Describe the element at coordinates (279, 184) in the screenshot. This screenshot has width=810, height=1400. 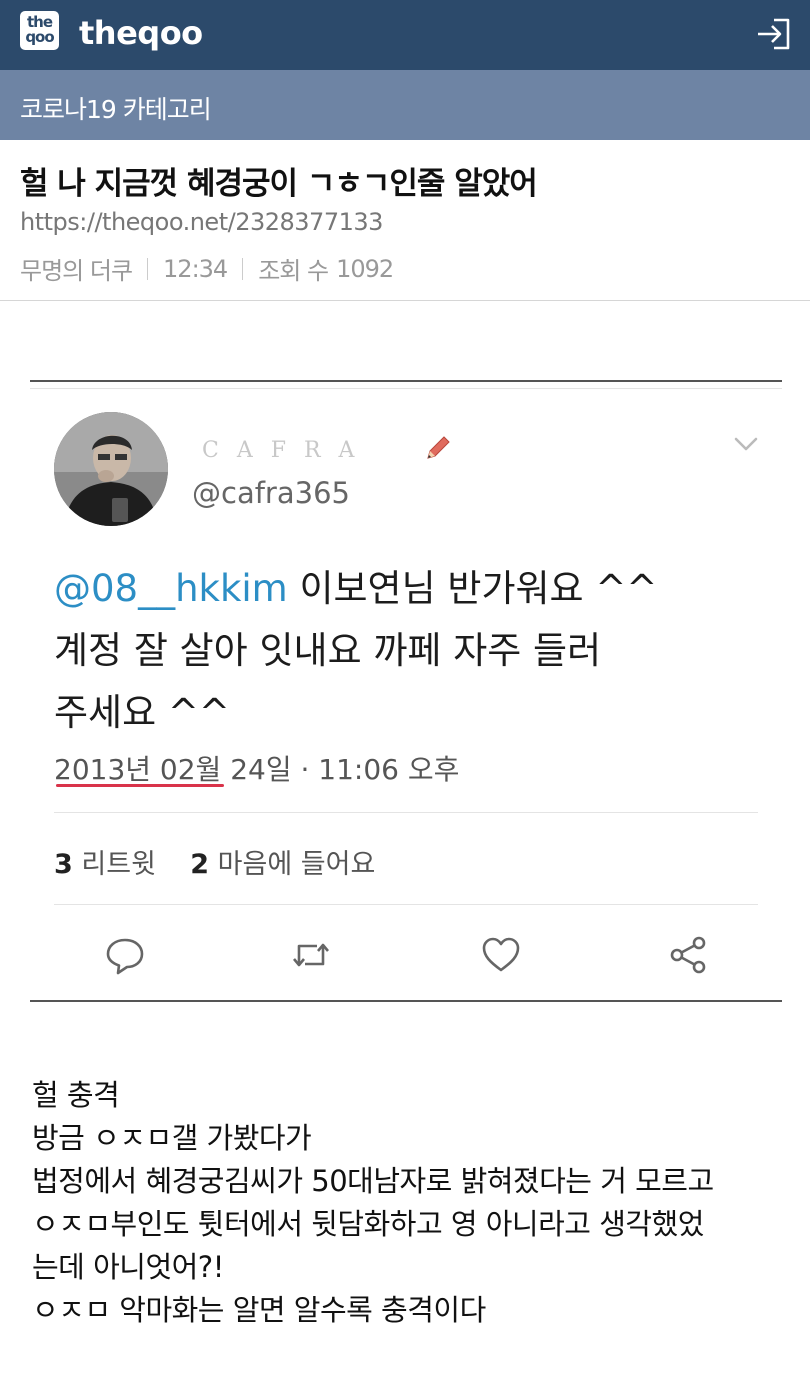
I see `post-title: 헐 나 지금껏 혜경궁이 ㄱㅎㄱ인줄 알았어` at that location.